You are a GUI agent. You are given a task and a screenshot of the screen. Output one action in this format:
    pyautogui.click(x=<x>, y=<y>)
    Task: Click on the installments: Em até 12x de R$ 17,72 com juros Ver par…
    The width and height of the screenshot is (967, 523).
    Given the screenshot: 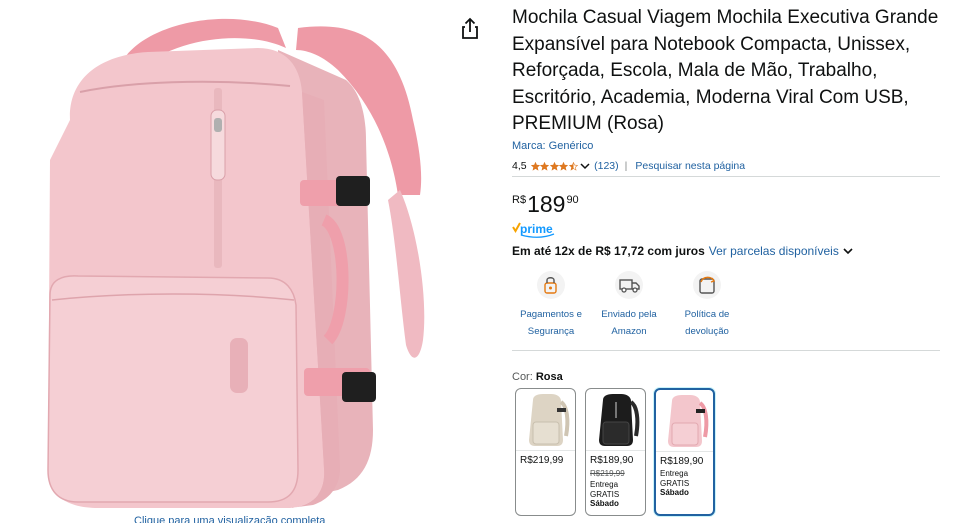 What is the action you would take?
    pyautogui.click(x=682, y=251)
    